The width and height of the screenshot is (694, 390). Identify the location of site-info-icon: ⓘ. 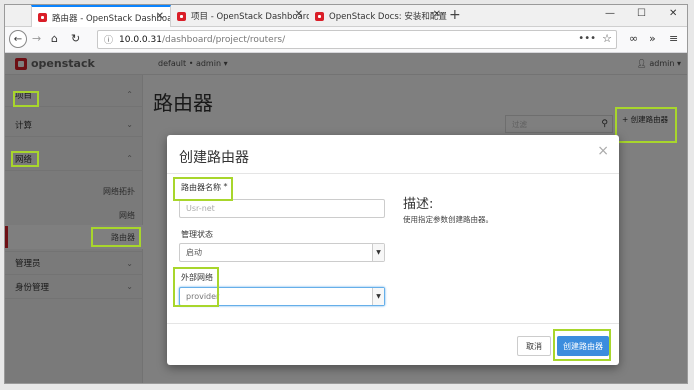
(108, 39).